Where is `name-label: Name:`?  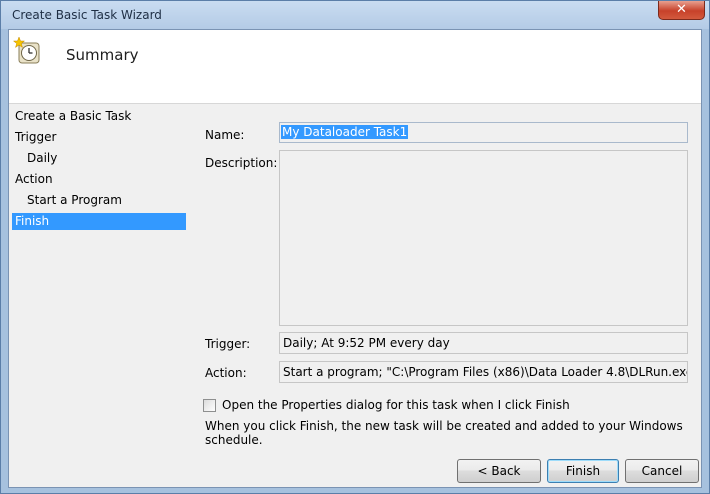
name-label: Name: is located at coordinates (225, 135).